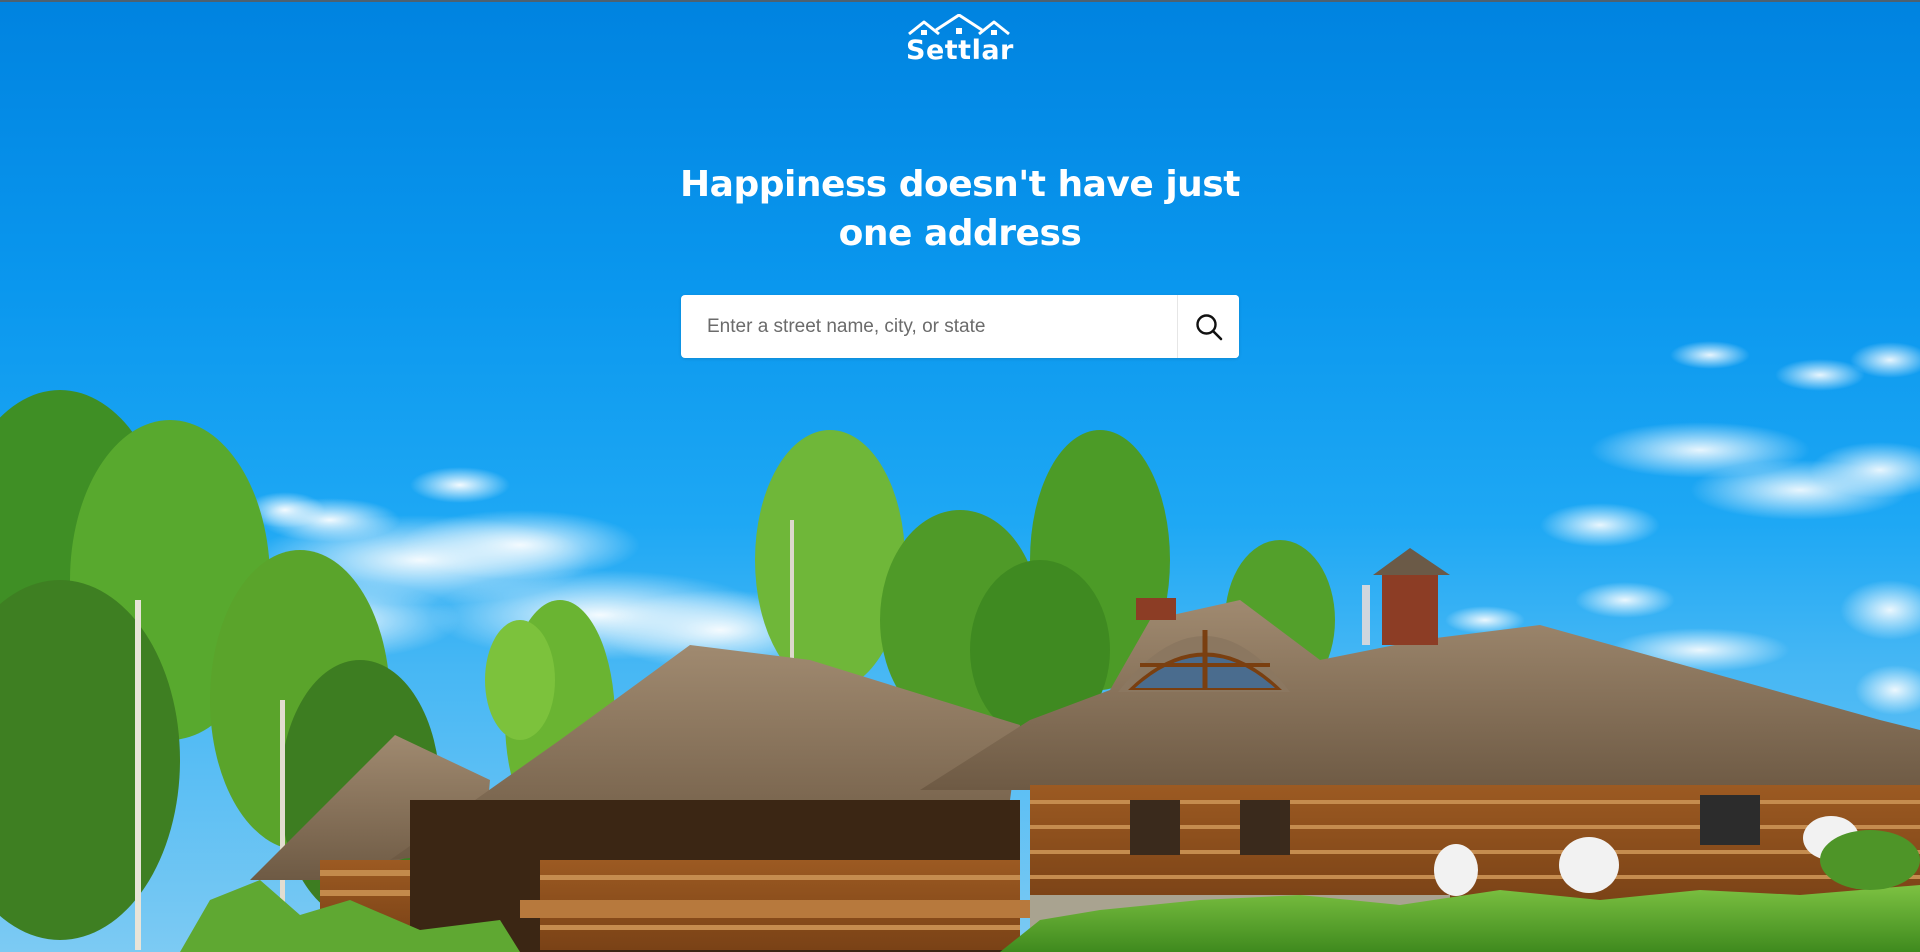 The image size is (1920, 952). What do you see at coordinates (960, 50) in the screenshot?
I see `brand-name: Settlar` at bounding box center [960, 50].